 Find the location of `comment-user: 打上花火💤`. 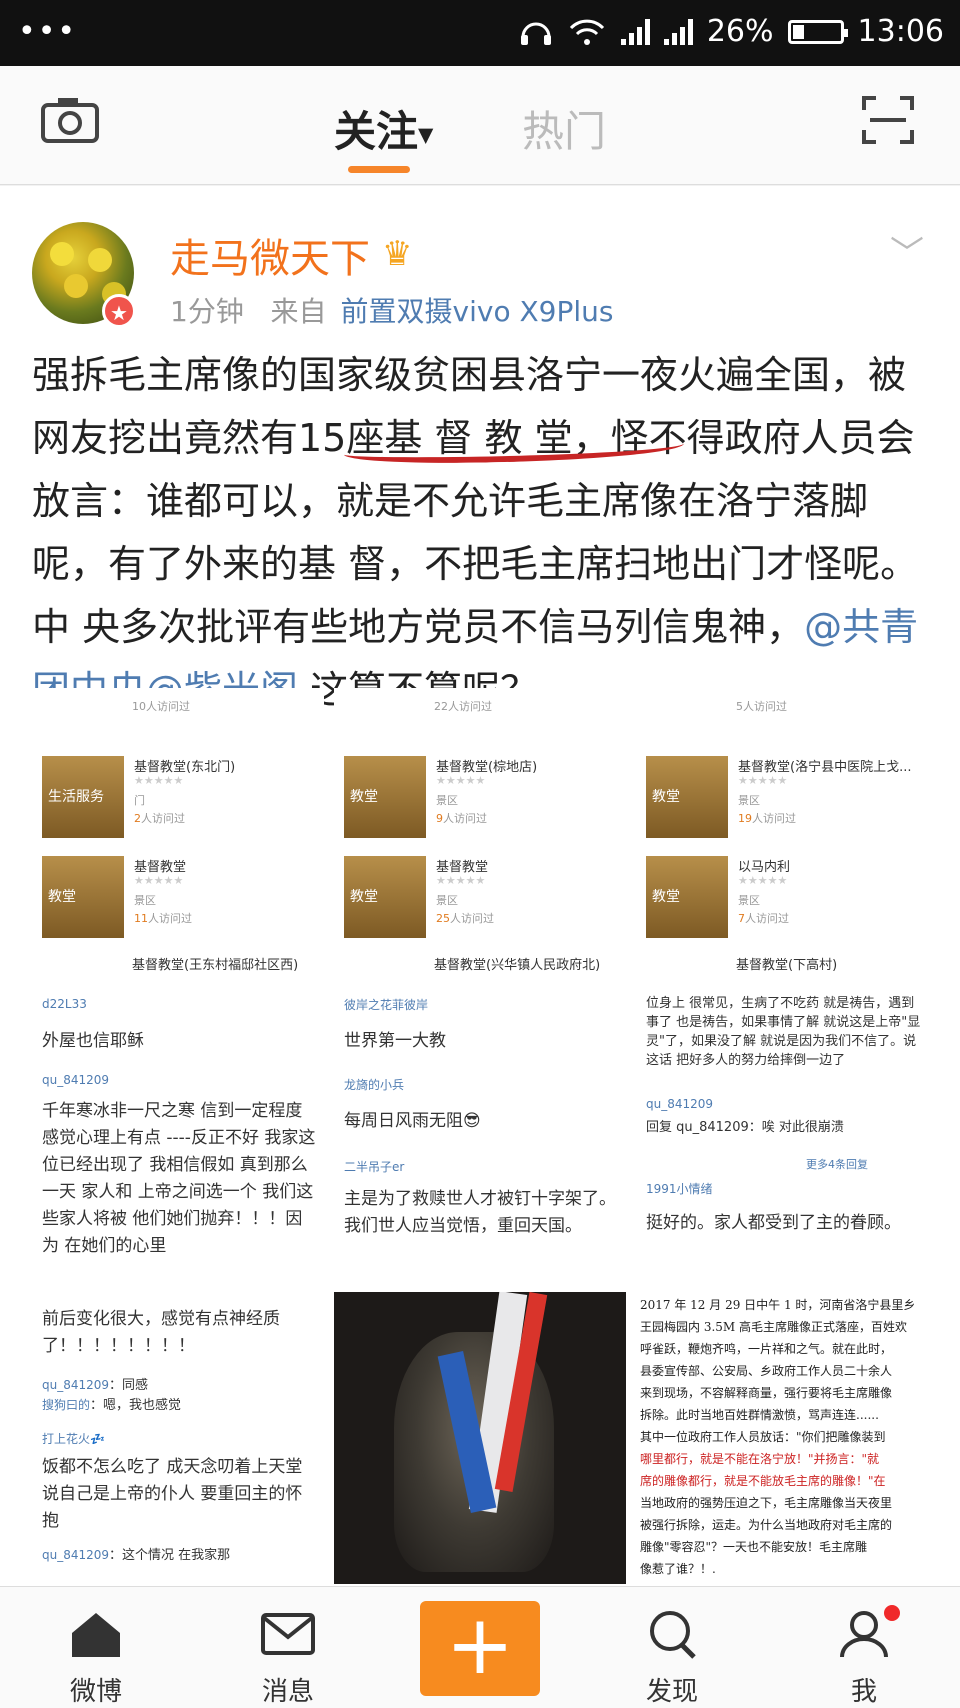

comment-user: 打上花火💤 is located at coordinates (179, 1438).